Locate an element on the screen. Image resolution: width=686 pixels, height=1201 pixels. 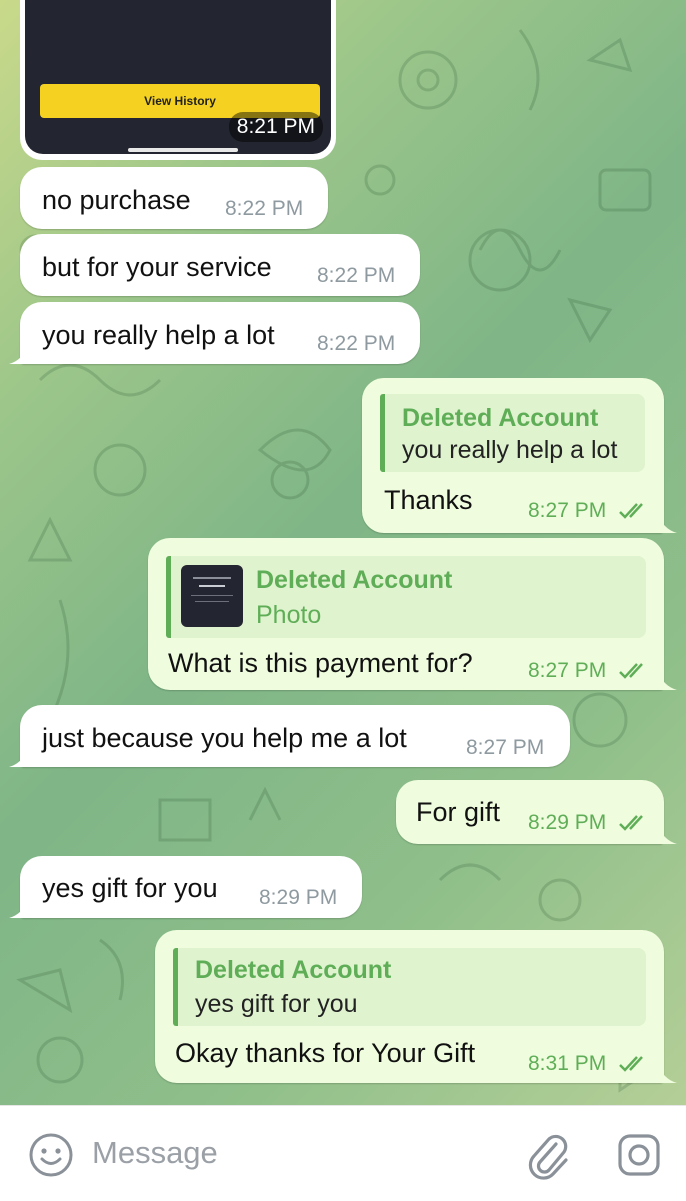
message-text: Thanks is located at coordinates (428, 500).